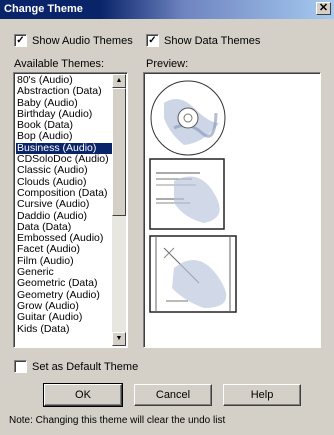 The width and height of the screenshot is (334, 435). I want to click on available-themes-label: Available Themes:, so click(59, 64).